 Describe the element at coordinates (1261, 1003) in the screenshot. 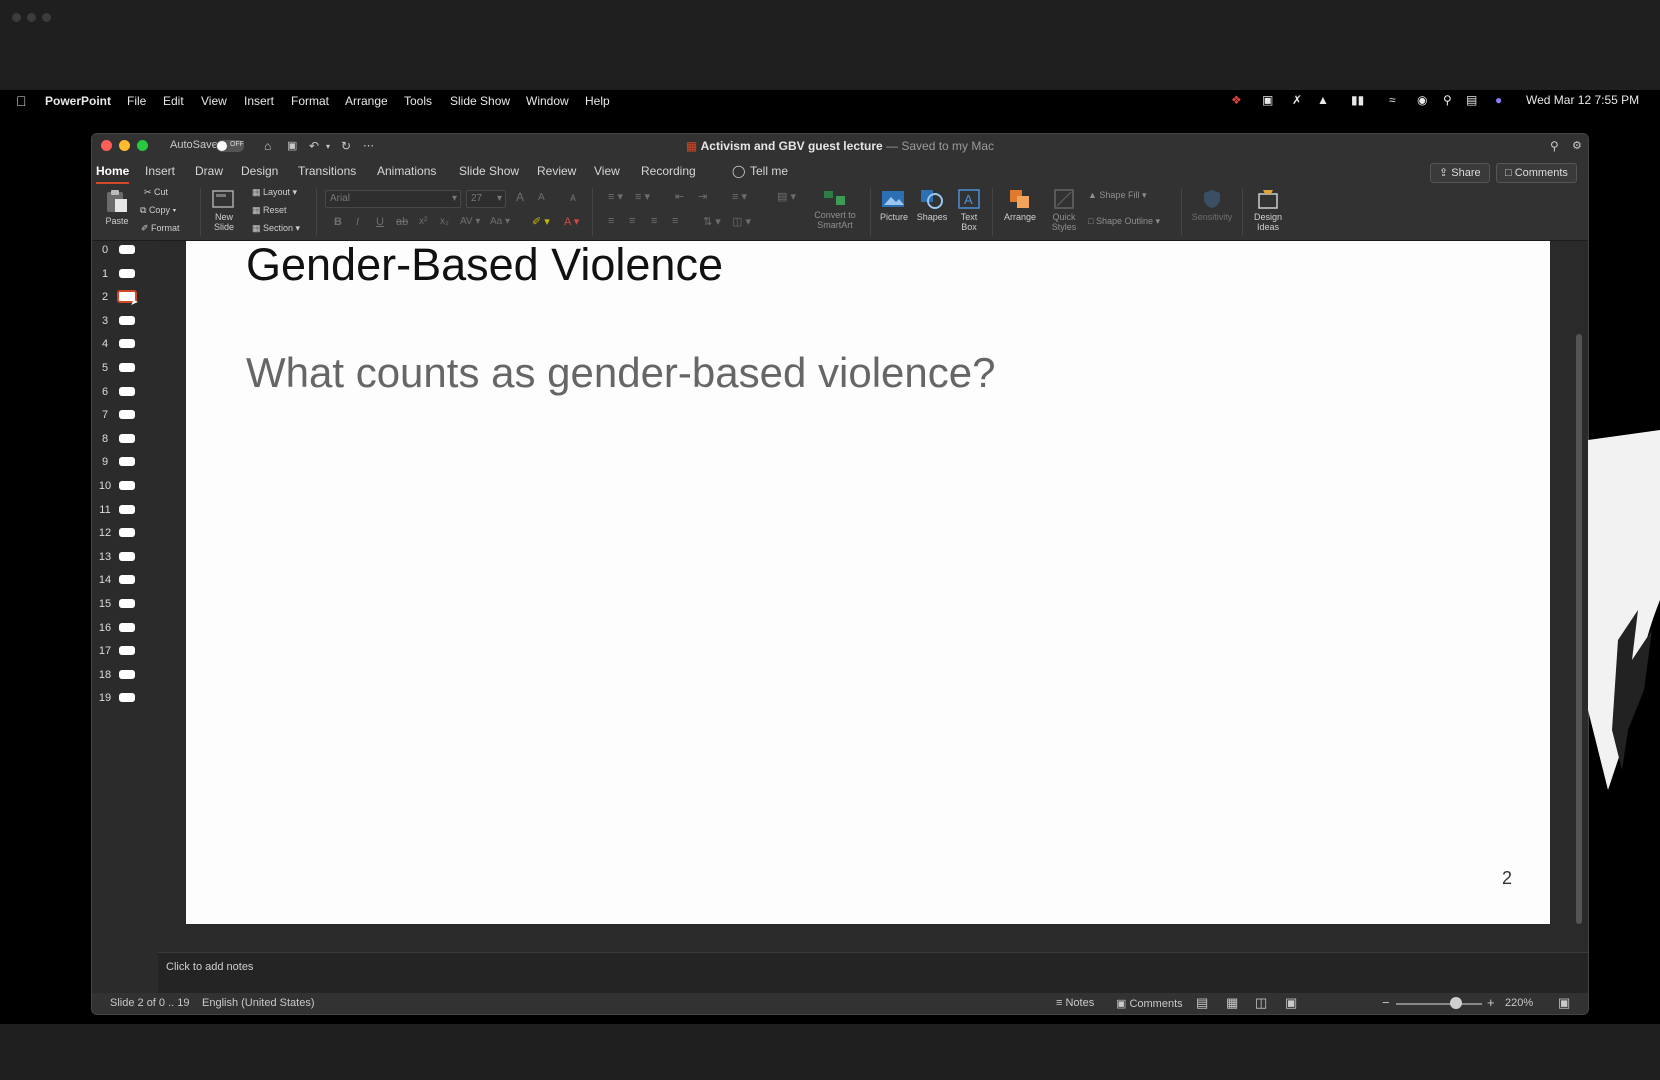

I see `reading-view-icon: ◫` at that location.